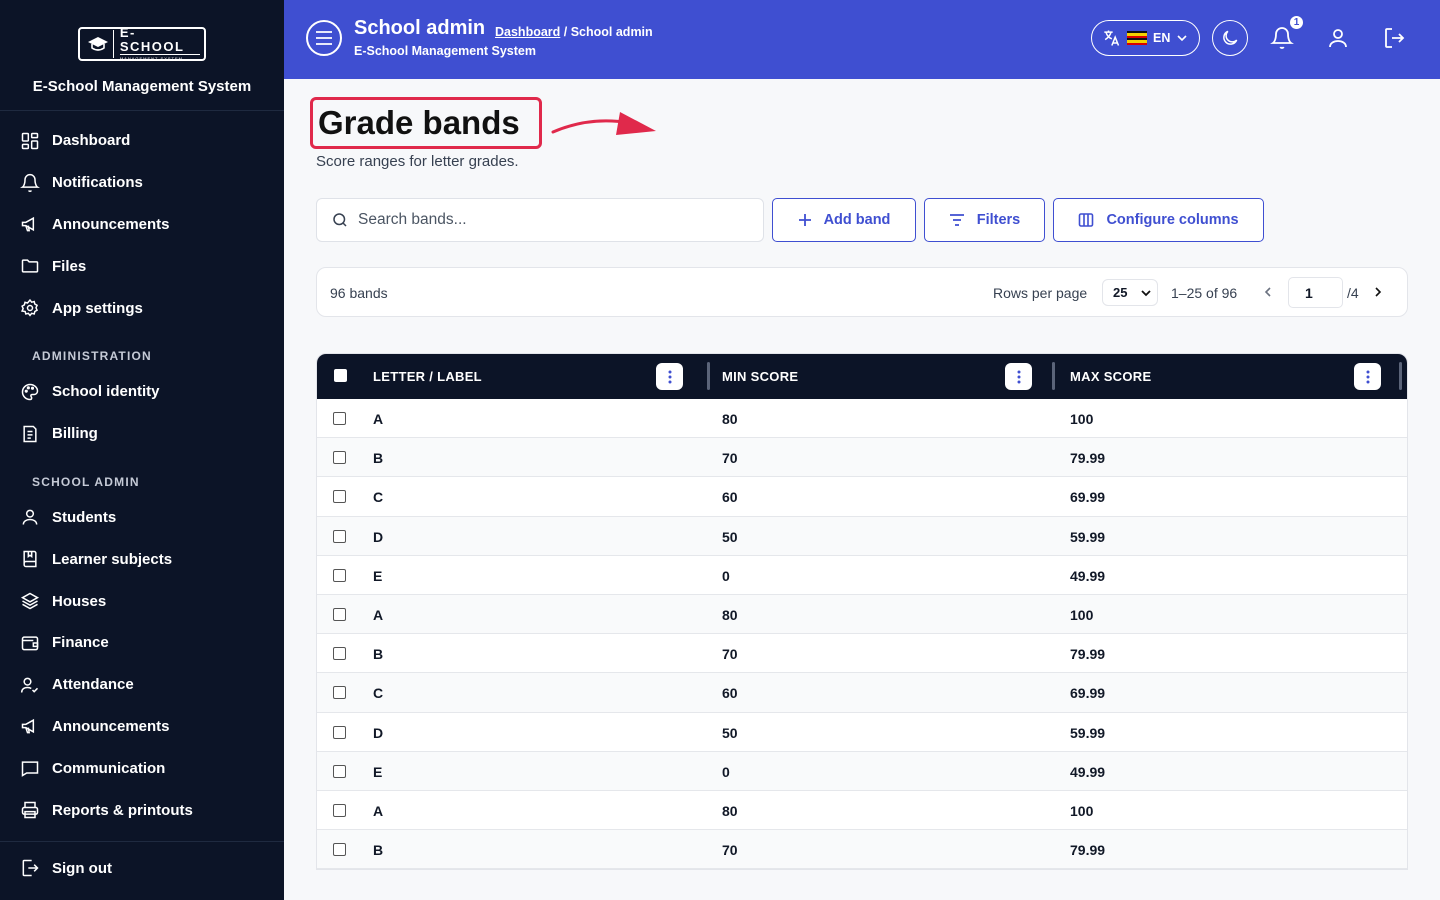 The width and height of the screenshot is (1440, 900). What do you see at coordinates (1394, 38) in the screenshot?
I see `logout-button` at bounding box center [1394, 38].